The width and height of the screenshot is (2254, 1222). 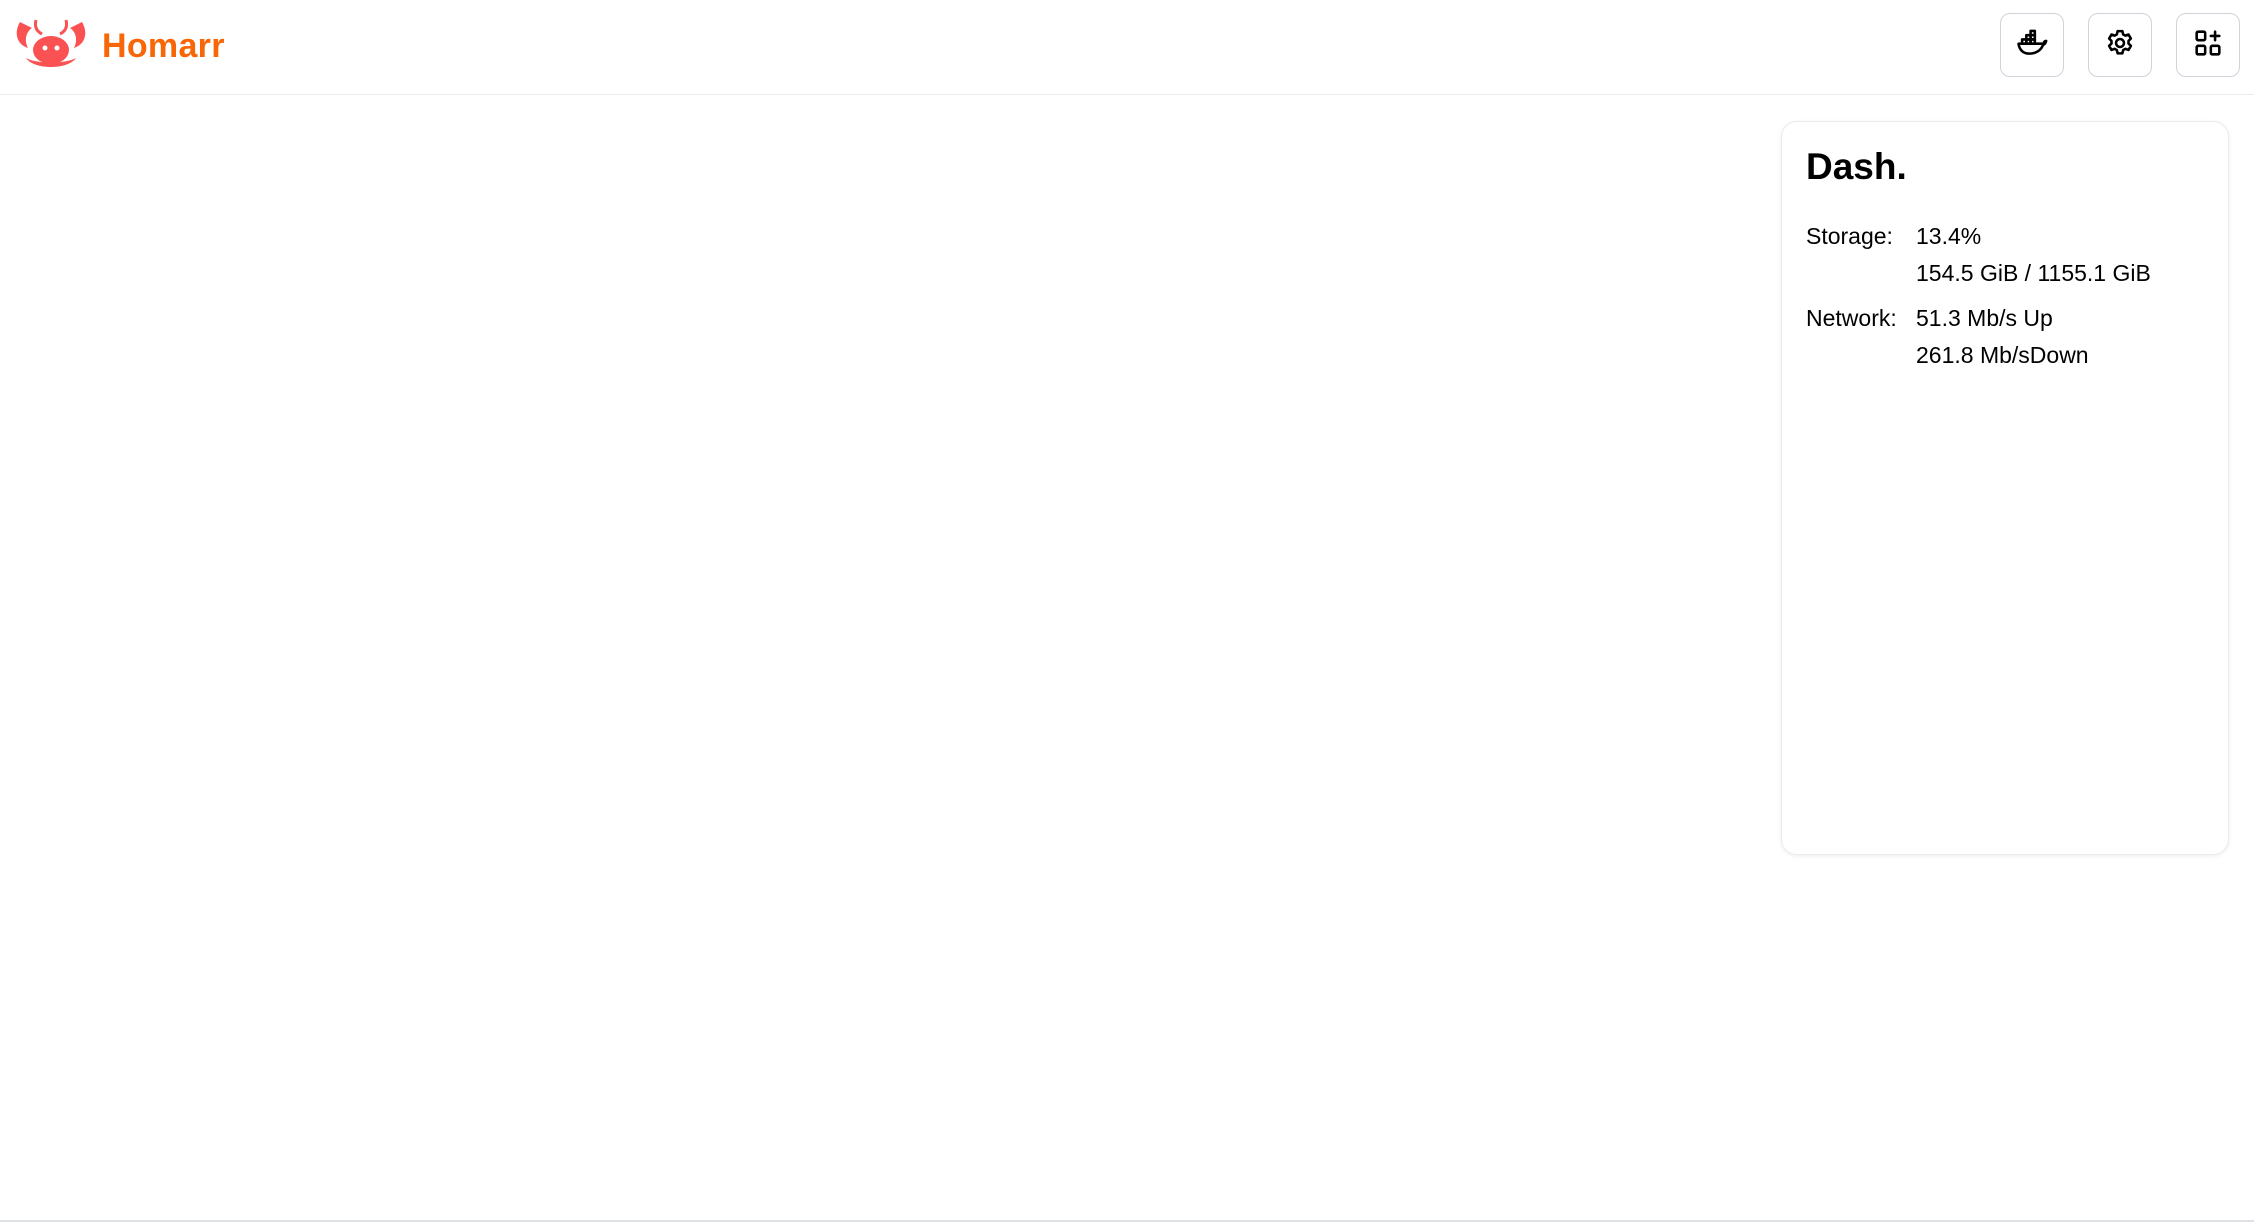 What do you see at coordinates (163, 45) in the screenshot?
I see `brand-name: Homarr` at bounding box center [163, 45].